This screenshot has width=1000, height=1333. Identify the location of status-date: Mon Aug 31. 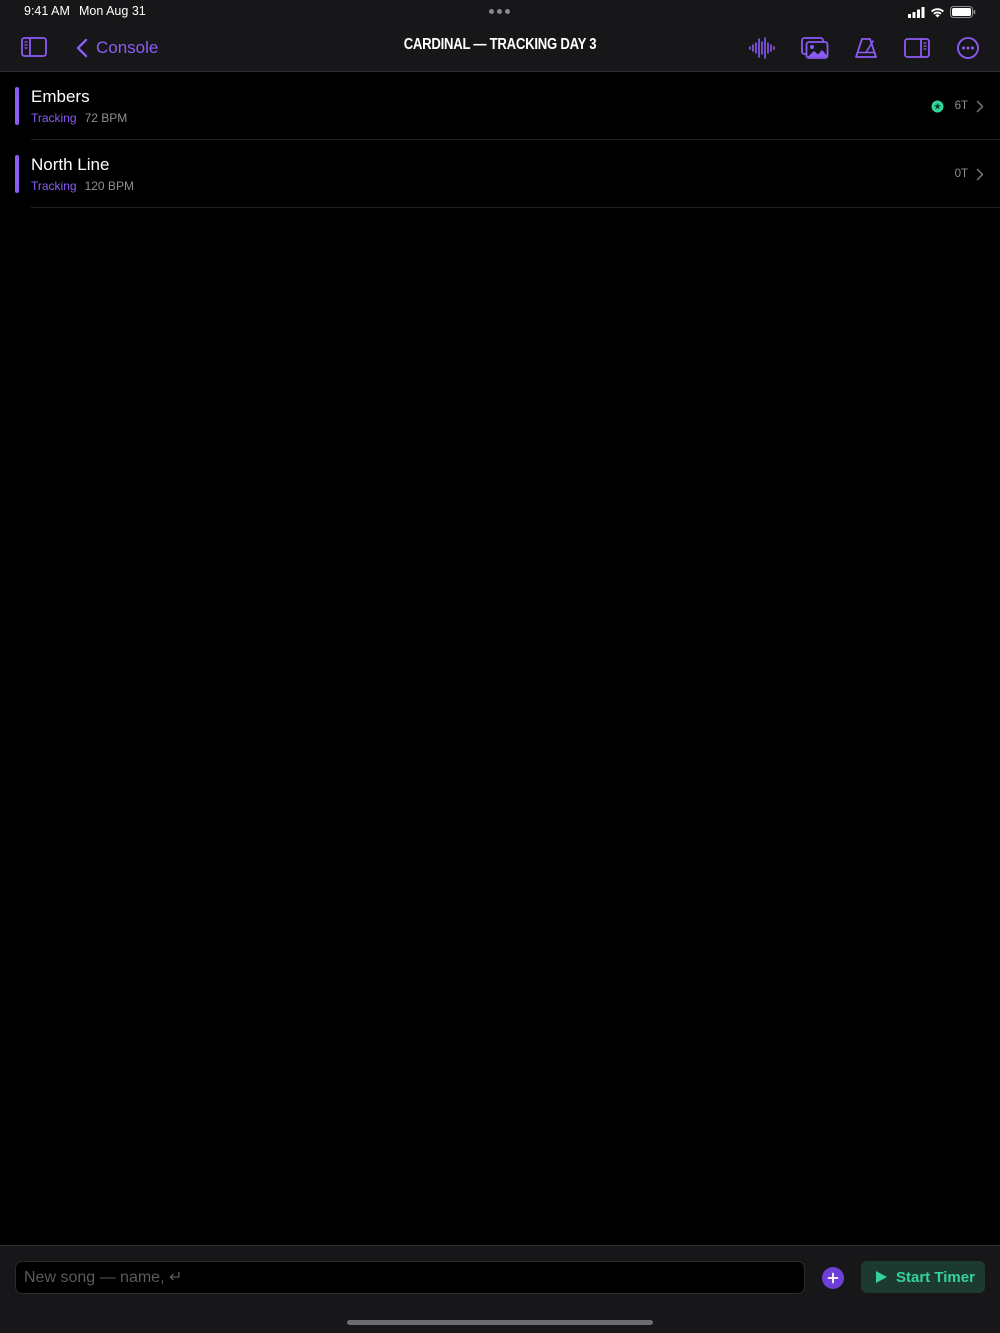
(112, 11).